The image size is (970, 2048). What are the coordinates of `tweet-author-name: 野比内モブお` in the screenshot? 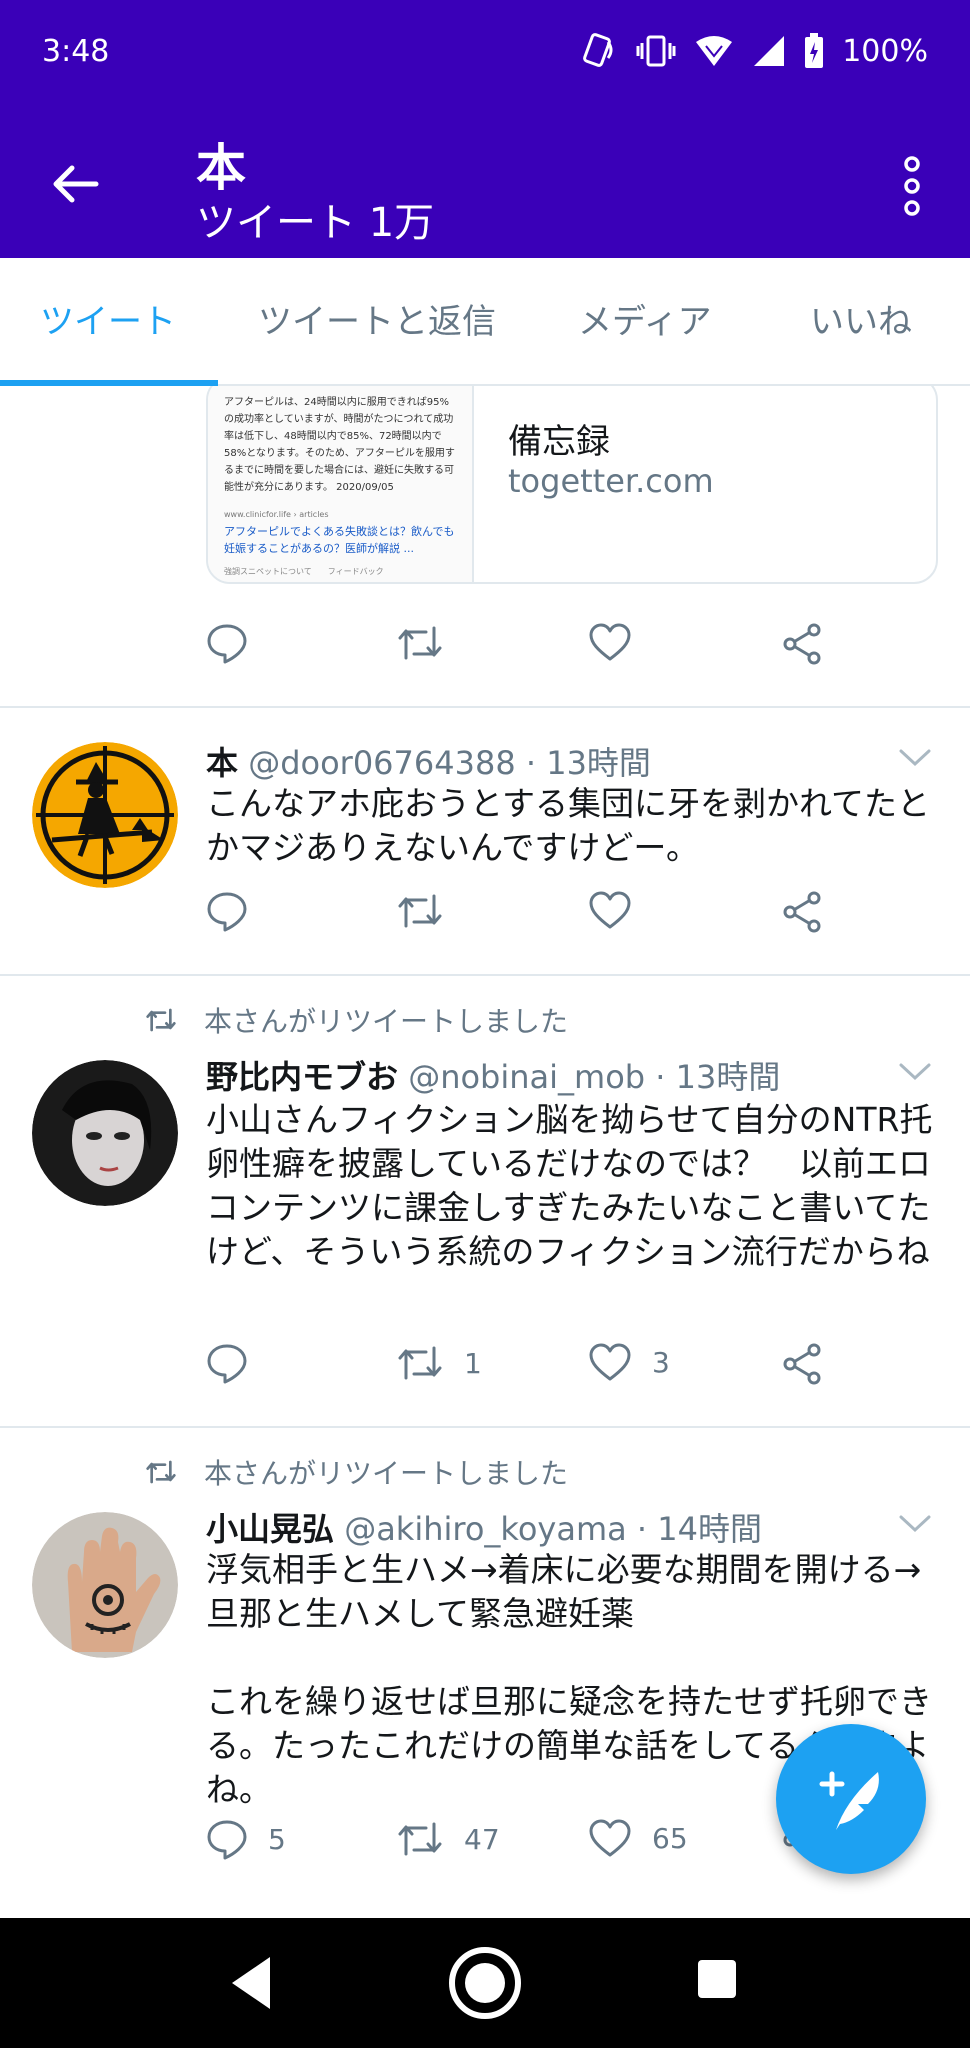 It's located at (302, 1077).